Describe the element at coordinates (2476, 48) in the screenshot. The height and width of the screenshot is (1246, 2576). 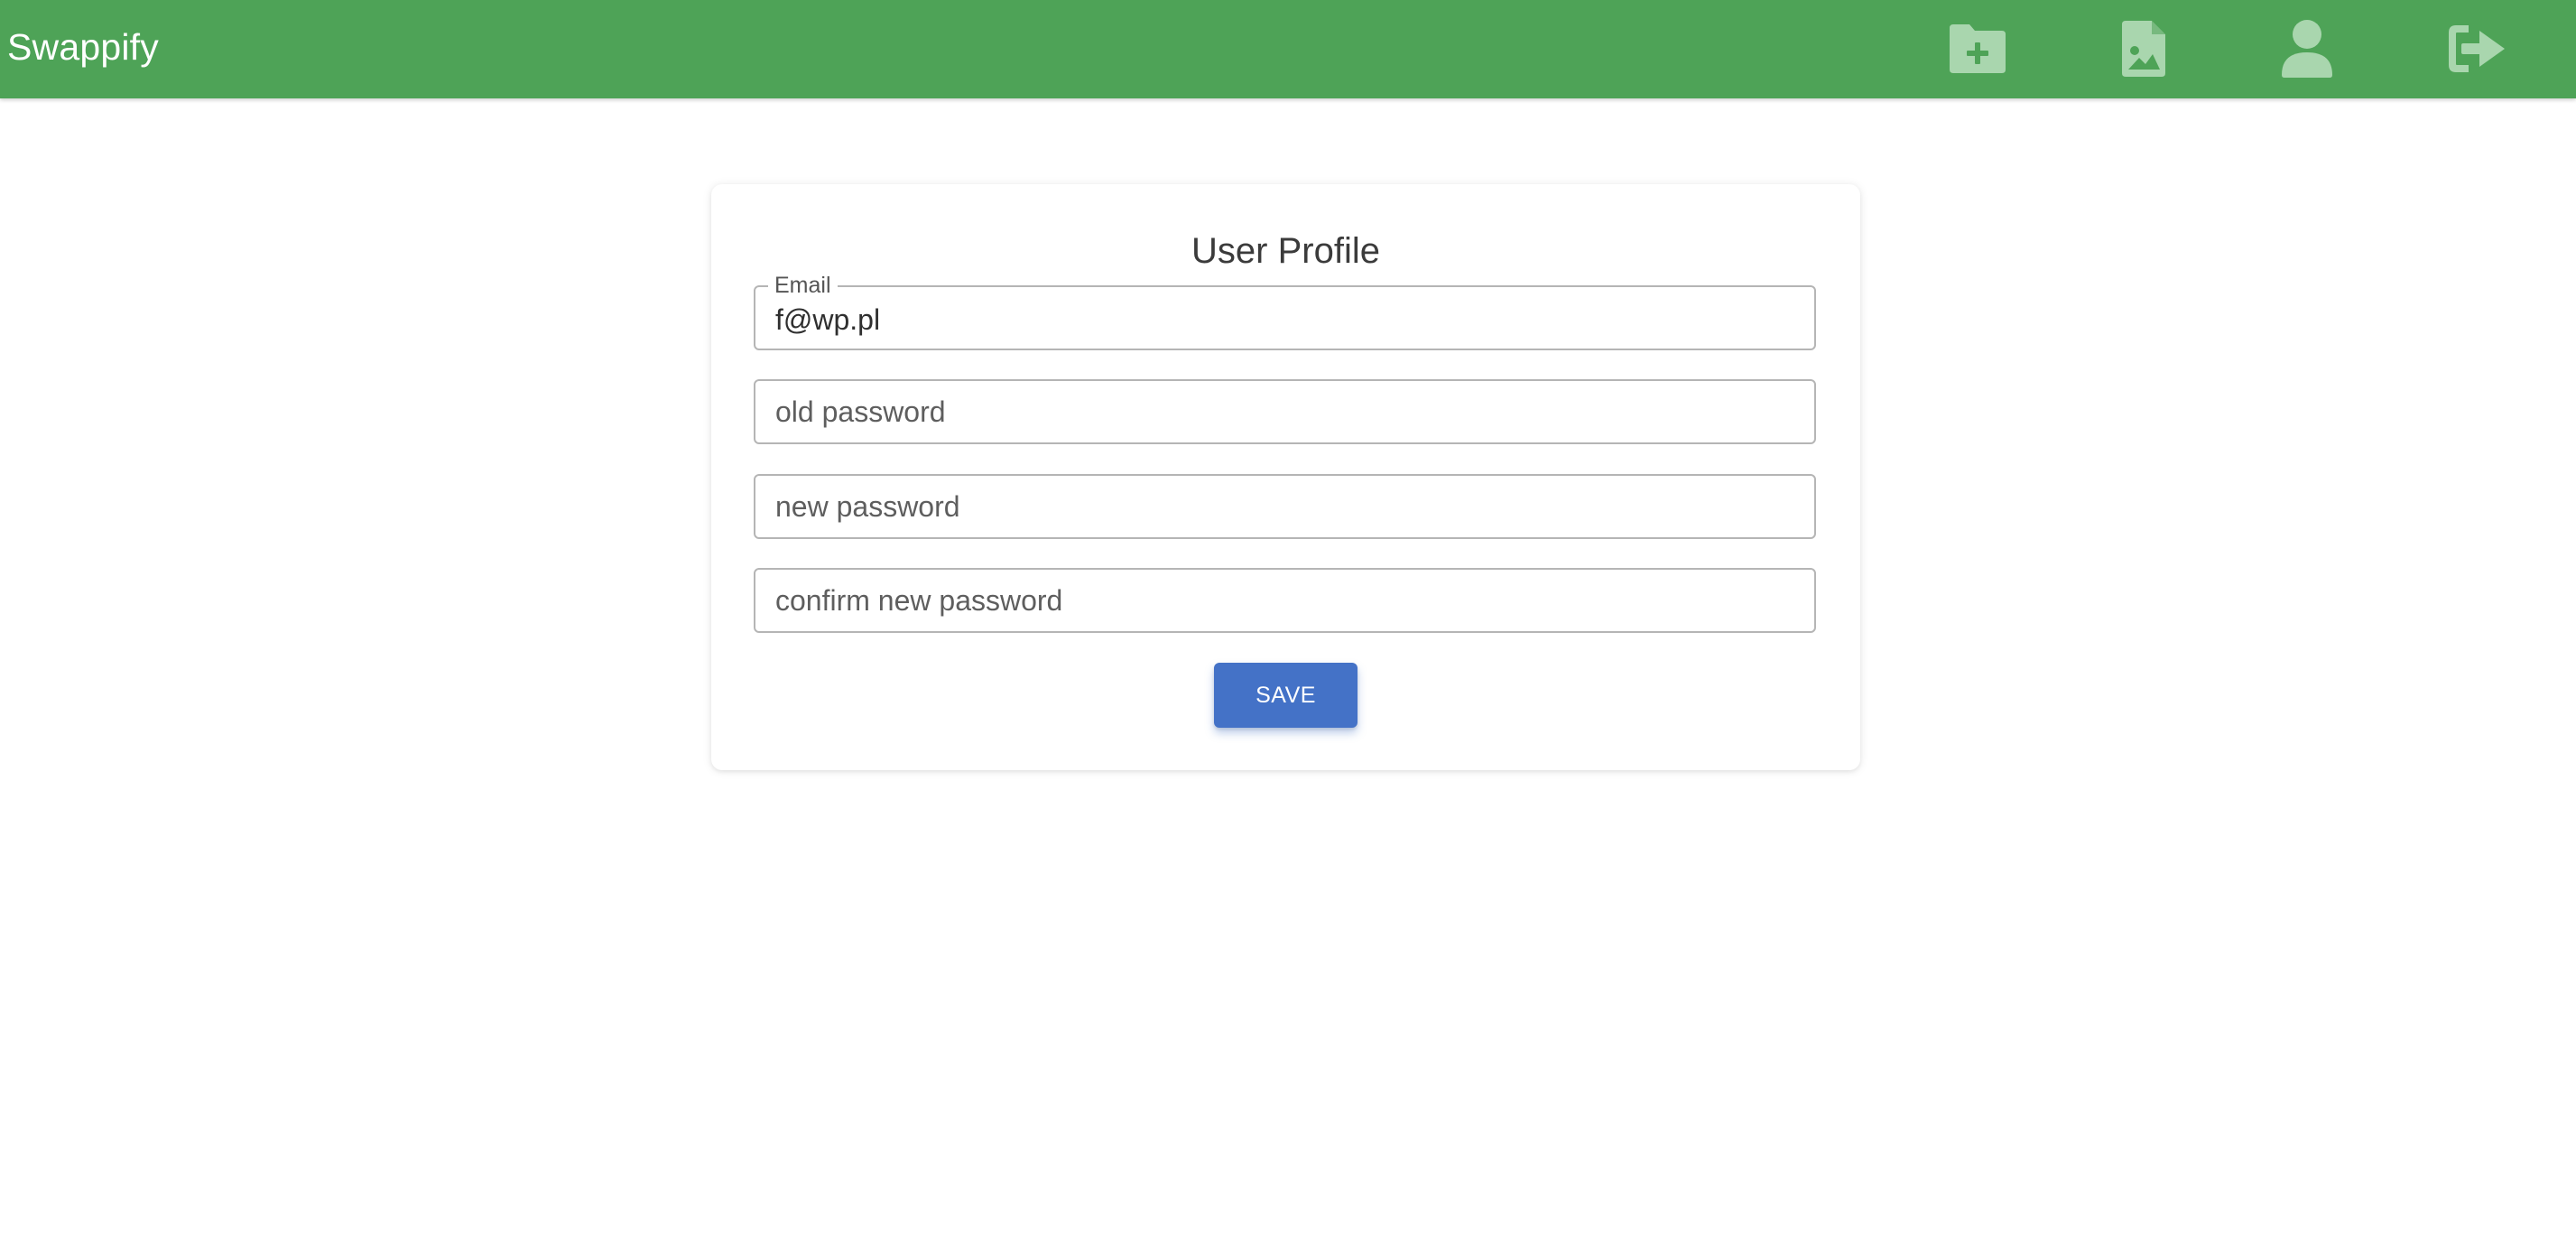
I see `sign-out-icon` at that location.